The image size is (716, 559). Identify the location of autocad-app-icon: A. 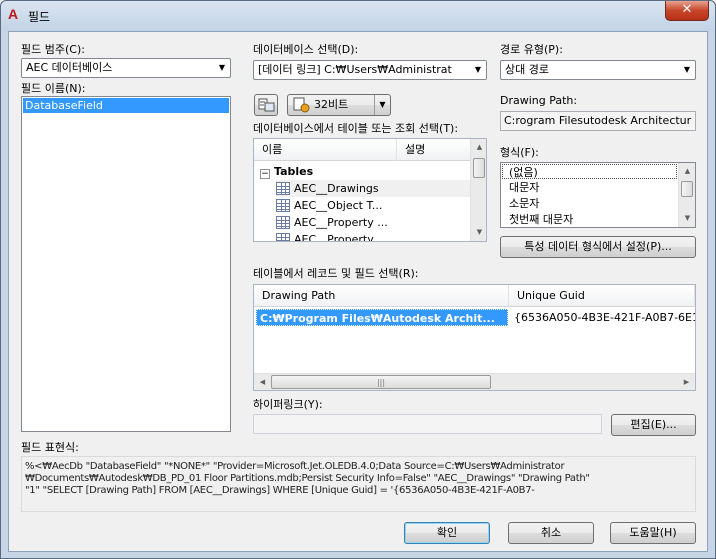
(13, 14).